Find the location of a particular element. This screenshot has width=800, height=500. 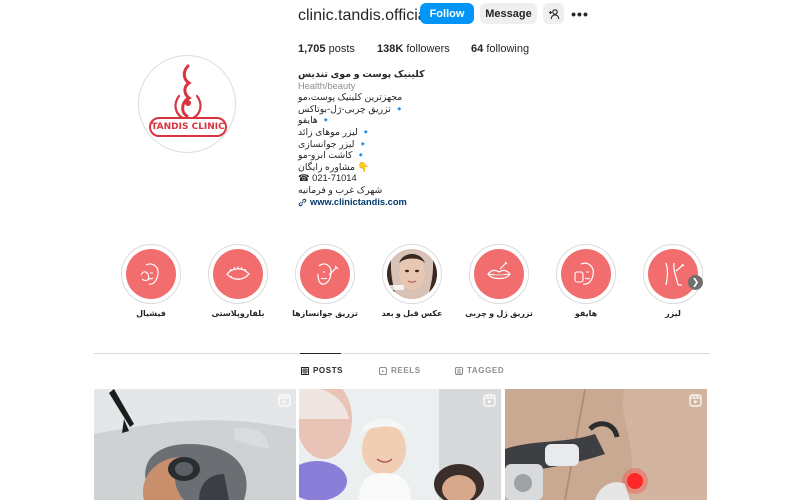

highlight-label: بلفاروپلاستی is located at coordinates (238, 313).